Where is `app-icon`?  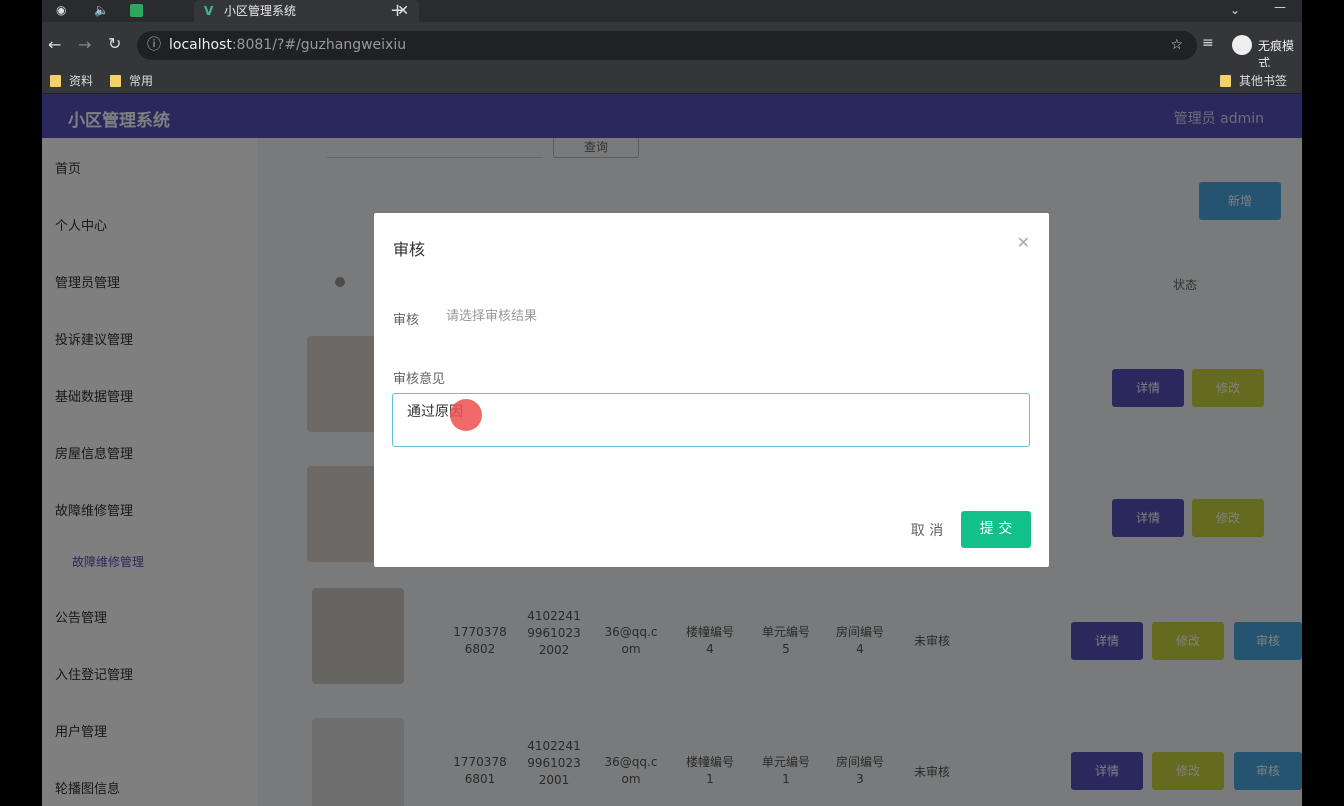 app-icon is located at coordinates (136, 10).